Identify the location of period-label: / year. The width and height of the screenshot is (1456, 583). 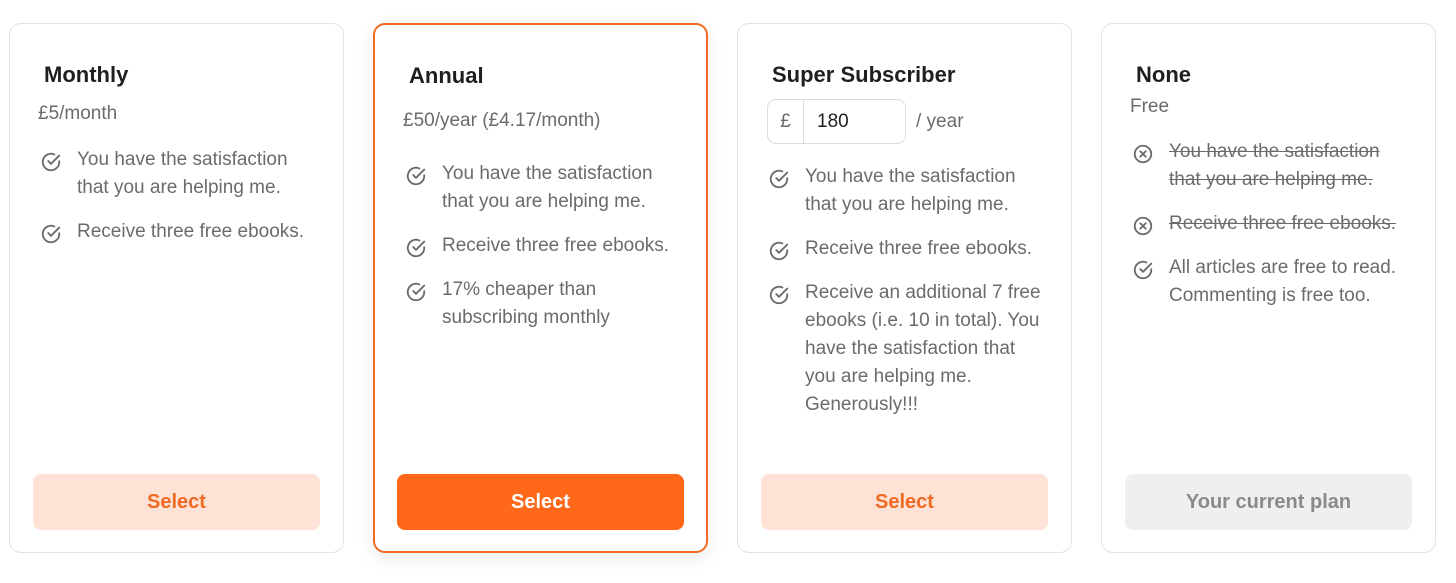
(940, 121).